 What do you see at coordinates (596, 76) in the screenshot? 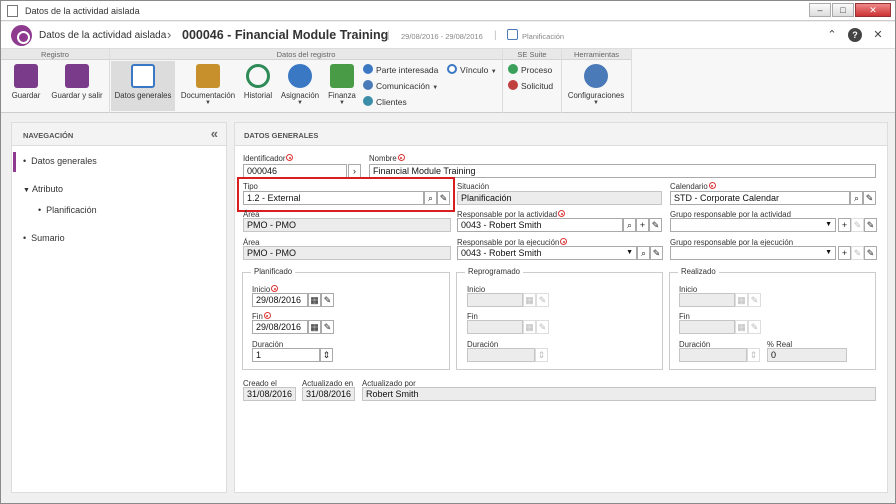
I see `gear-icon` at bounding box center [596, 76].